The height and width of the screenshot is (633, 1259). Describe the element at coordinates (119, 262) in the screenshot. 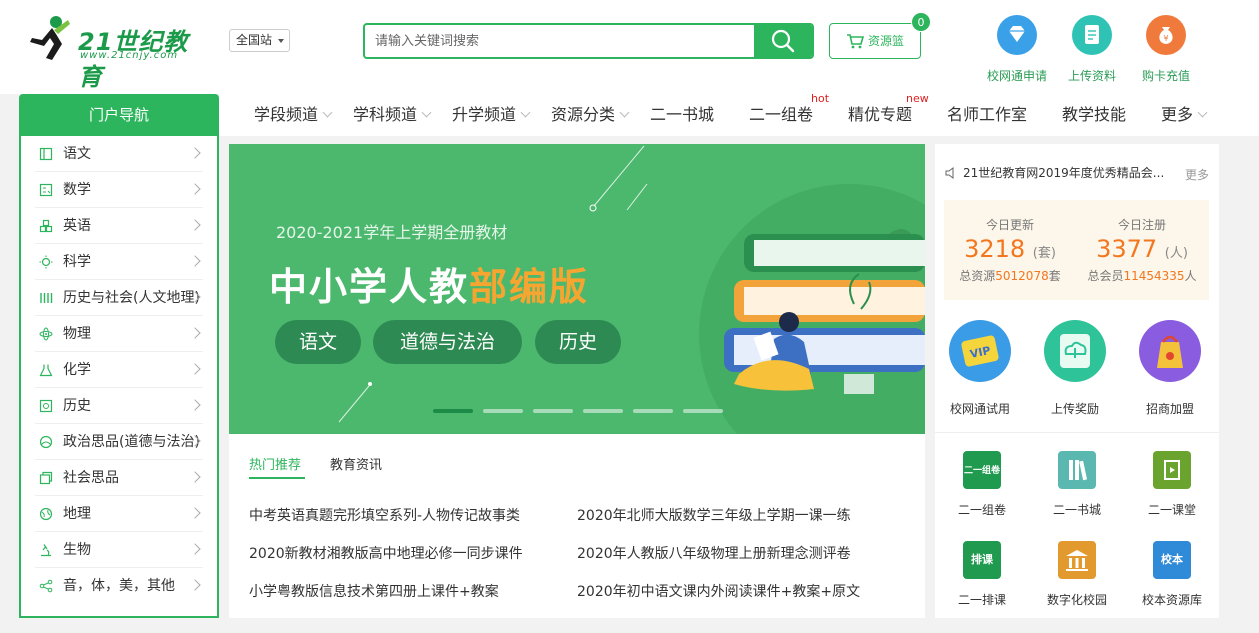

I see `sidebar-item-science: 科学` at that location.